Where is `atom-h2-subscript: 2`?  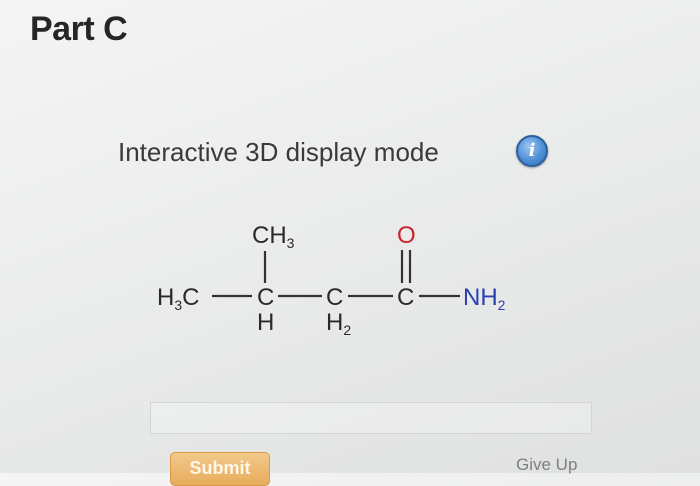
atom-h2-subscript: 2 is located at coordinates (347, 330).